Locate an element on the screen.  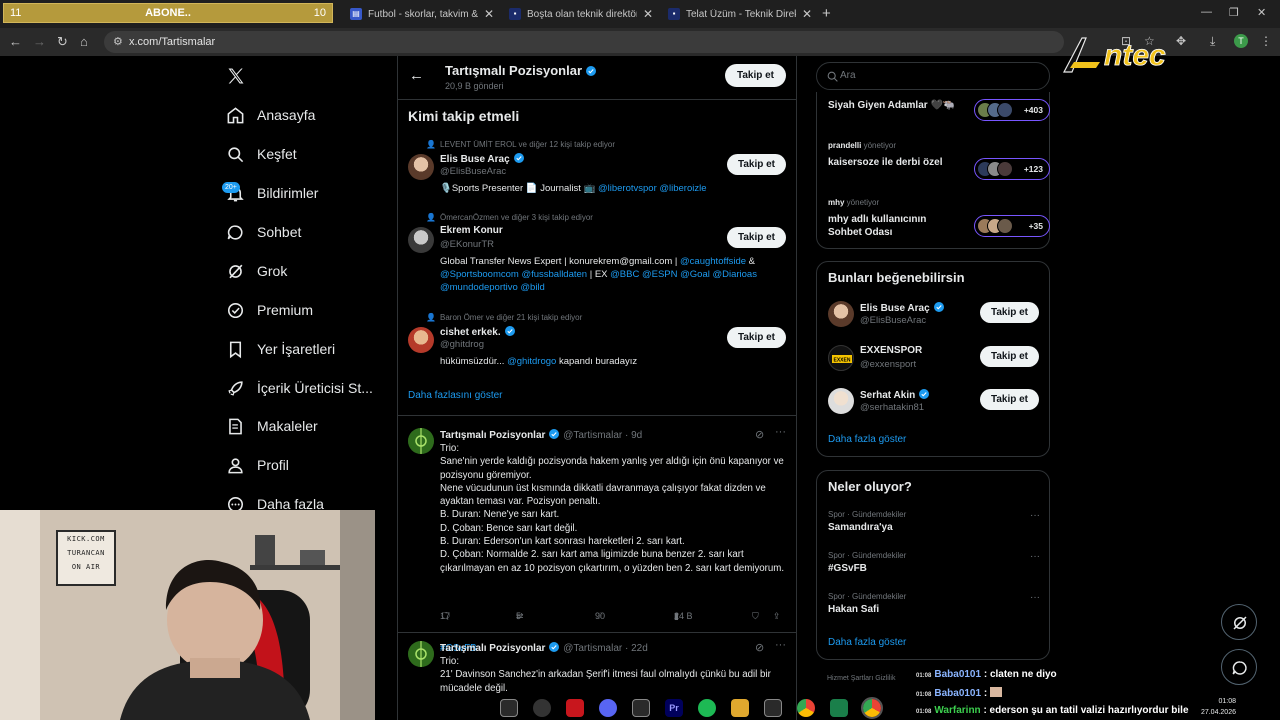
nav-profile: Profil is located at coordinates (306, 466).